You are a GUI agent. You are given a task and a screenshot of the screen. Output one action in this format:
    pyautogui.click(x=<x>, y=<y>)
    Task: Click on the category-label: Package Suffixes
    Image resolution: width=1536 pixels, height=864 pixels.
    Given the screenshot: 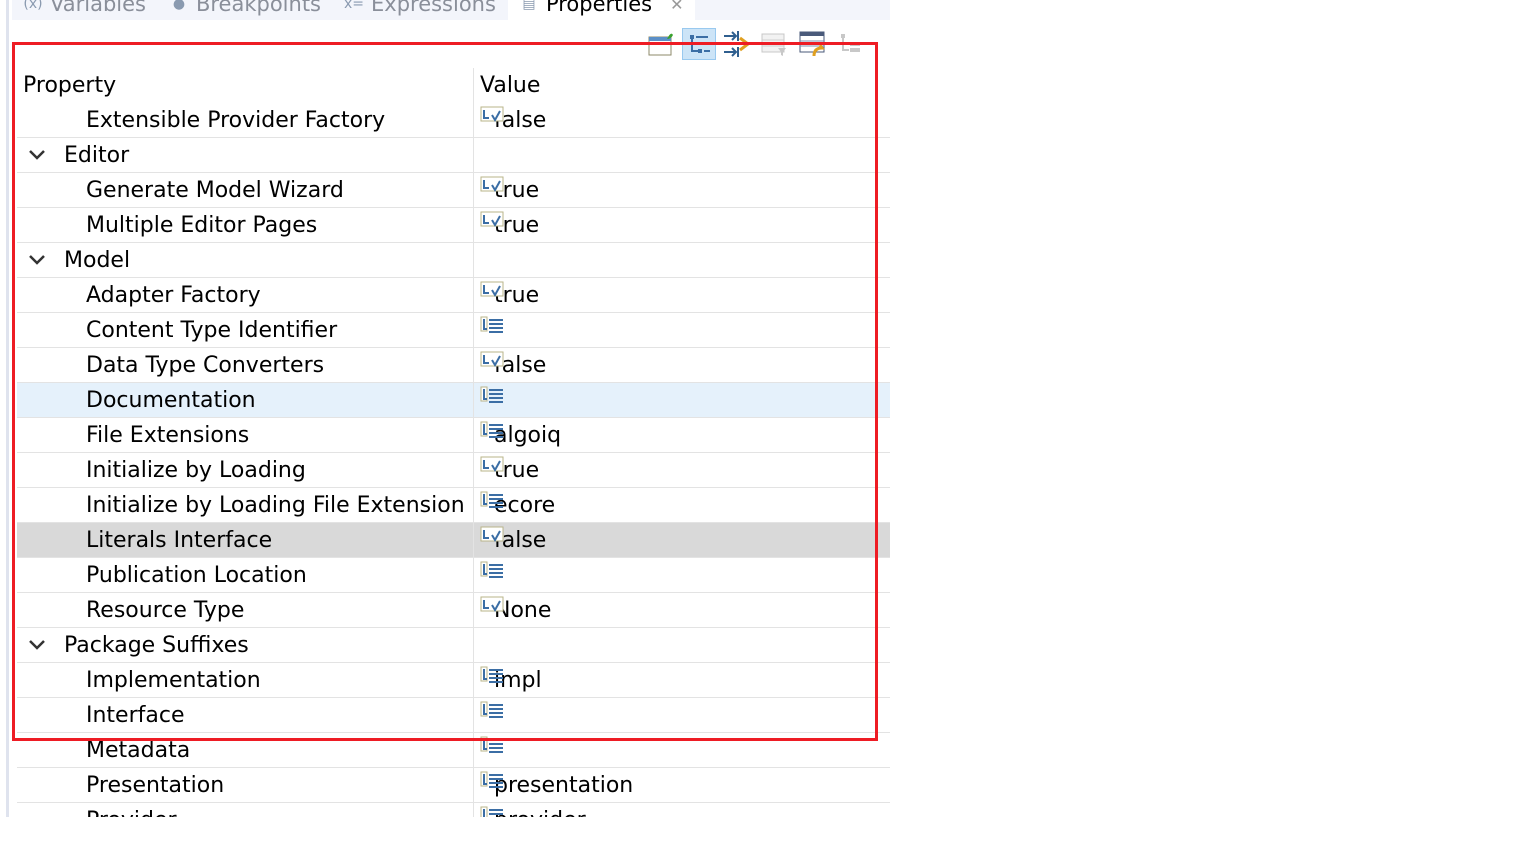 What is the action you would take?
    pyautogui.click(x=156, y=645)
    